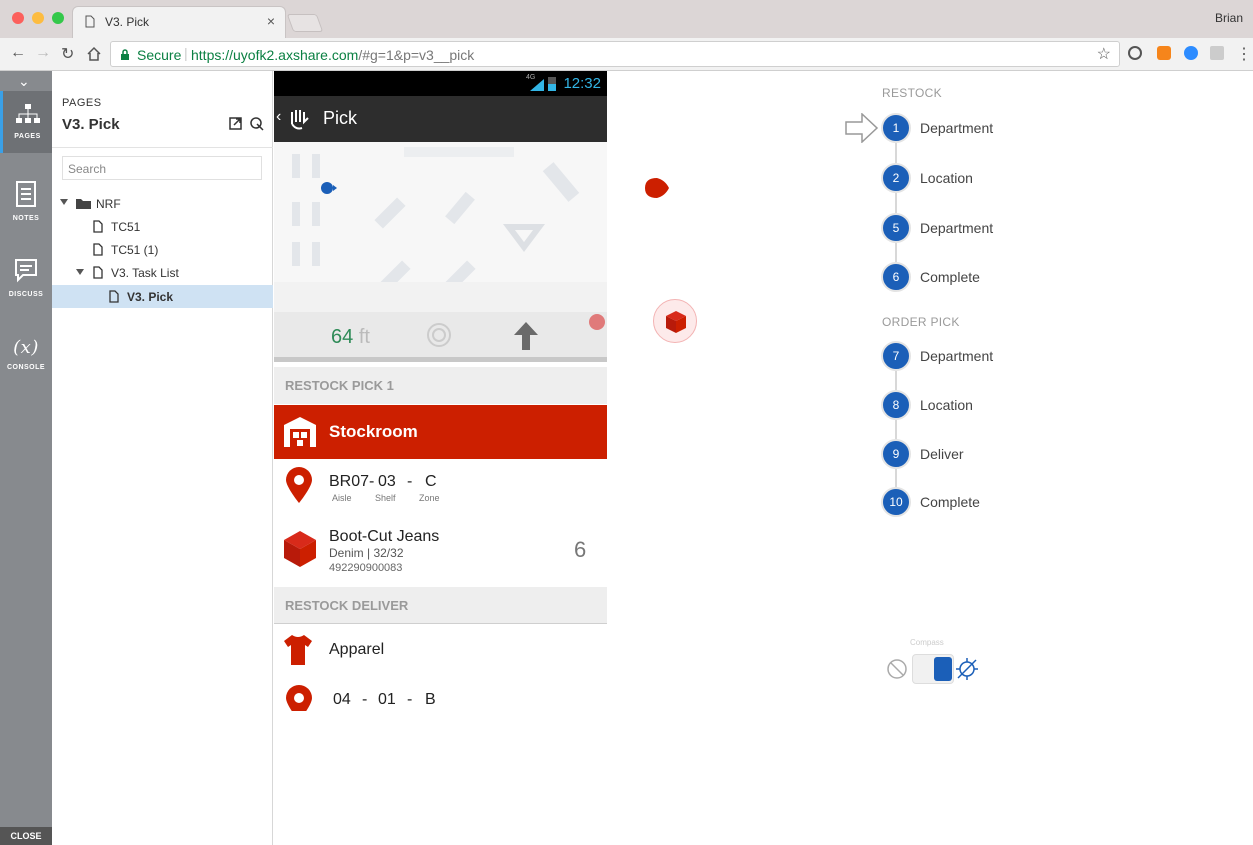  What do you see at coordinates (981, 277) in the screenshot?
I see `step-restock-6: 6 Complete` at bounding box center [981, 277].